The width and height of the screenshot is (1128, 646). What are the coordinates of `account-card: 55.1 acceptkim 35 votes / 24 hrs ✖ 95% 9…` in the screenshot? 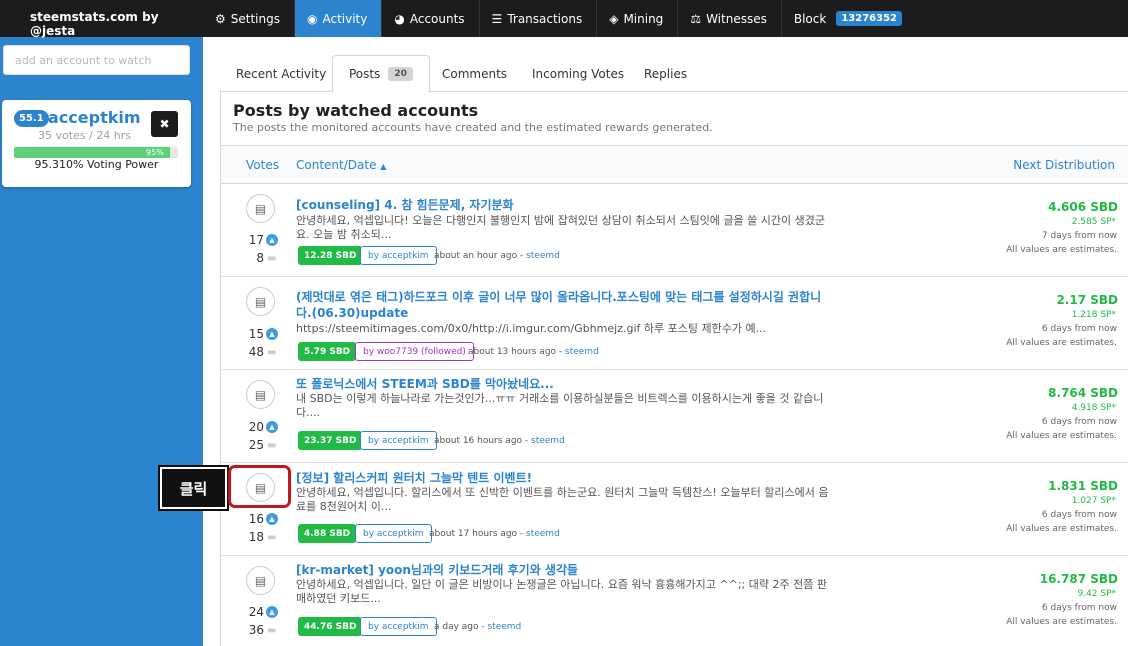 It's located at (96, 143).